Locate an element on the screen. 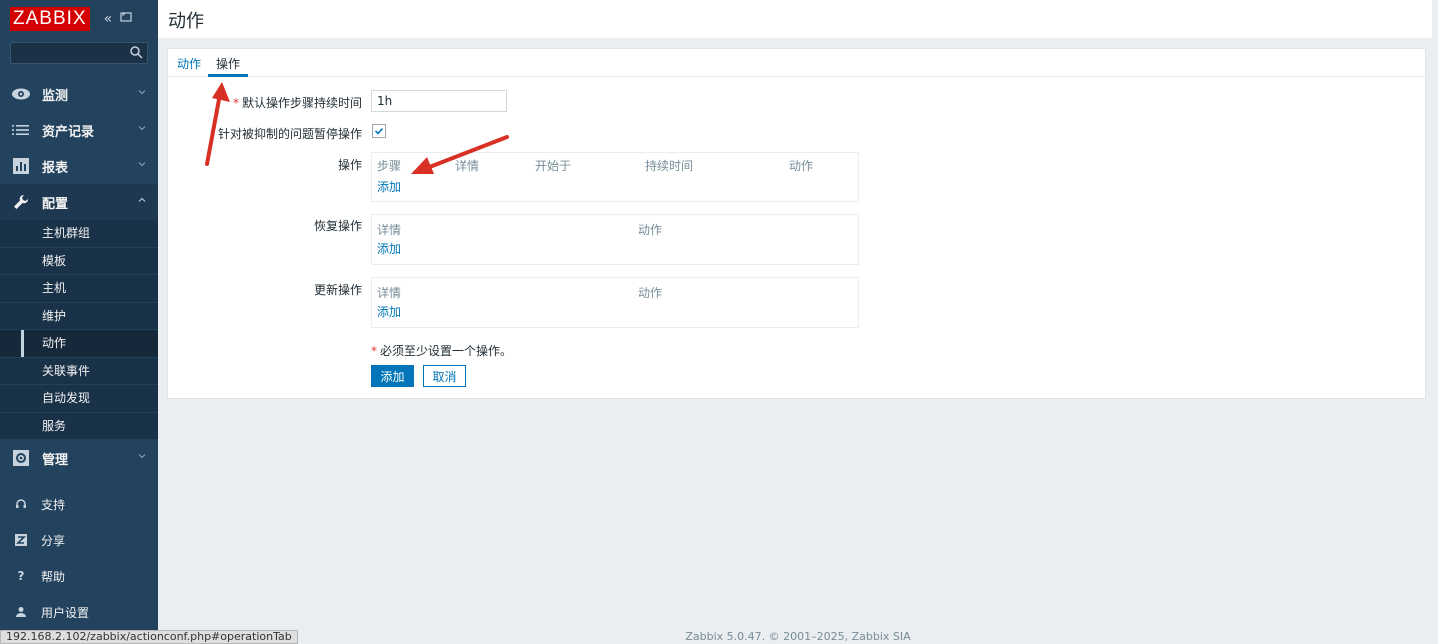 This screenshot has height=644, width=1438. submenu-item-actions: 动作 is located at coordinates (79, 344).